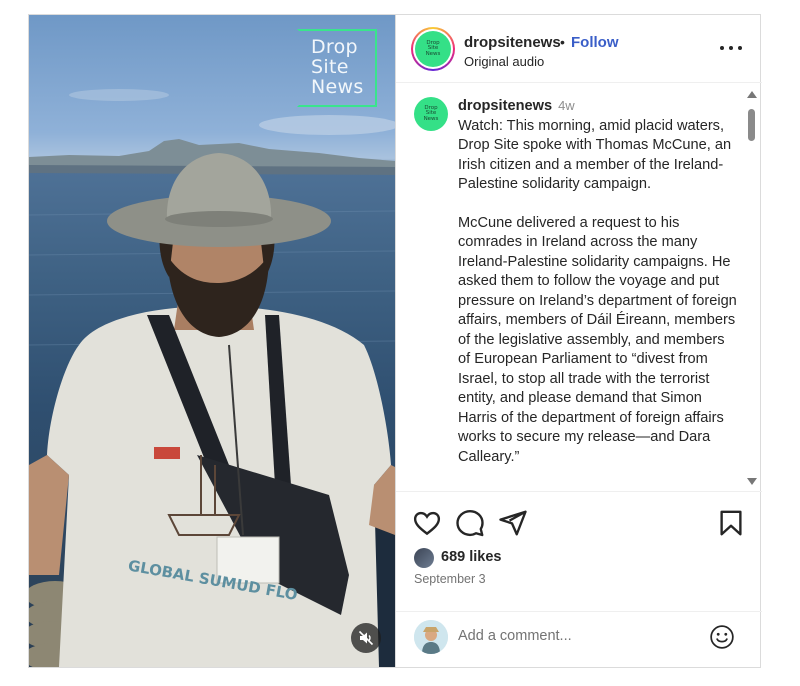  What do you see at coordinates (337, 87) in the screenshot?
I see `watermark-line: News` at bounding box center [337, 87].